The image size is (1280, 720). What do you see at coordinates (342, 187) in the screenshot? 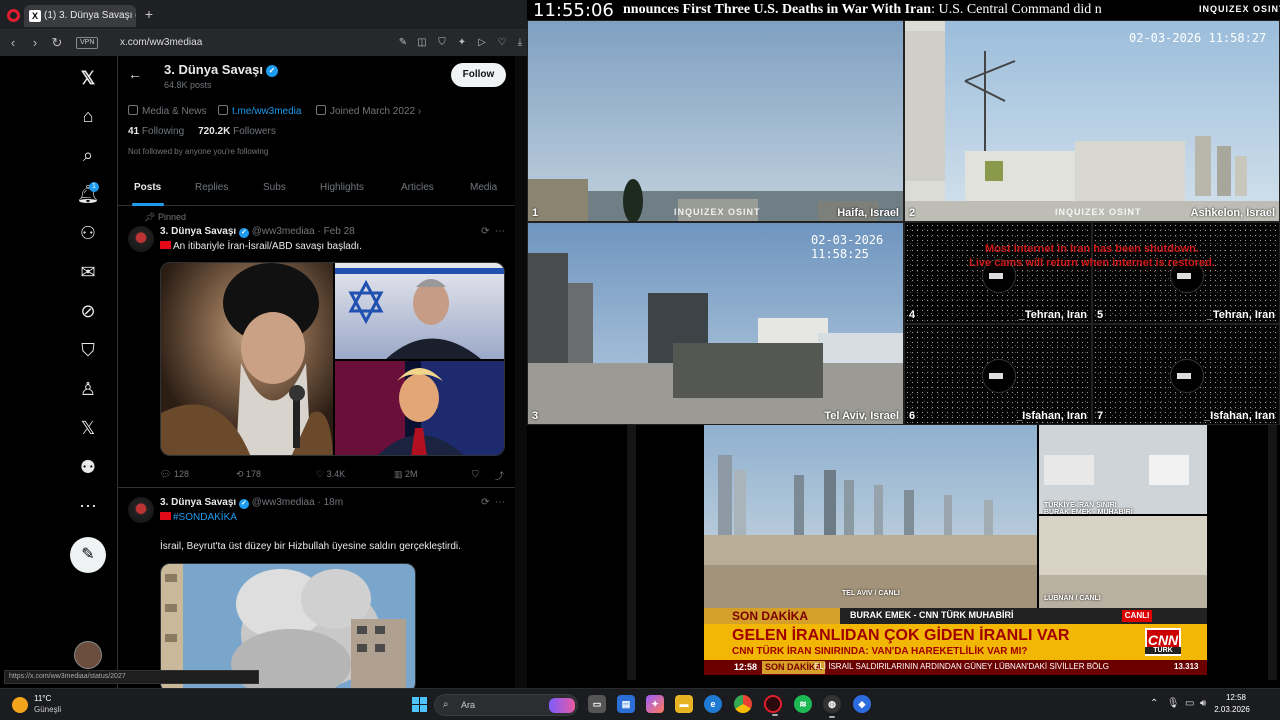
I see `tab-highlights: Highlights` at bounding box center [342, 187].